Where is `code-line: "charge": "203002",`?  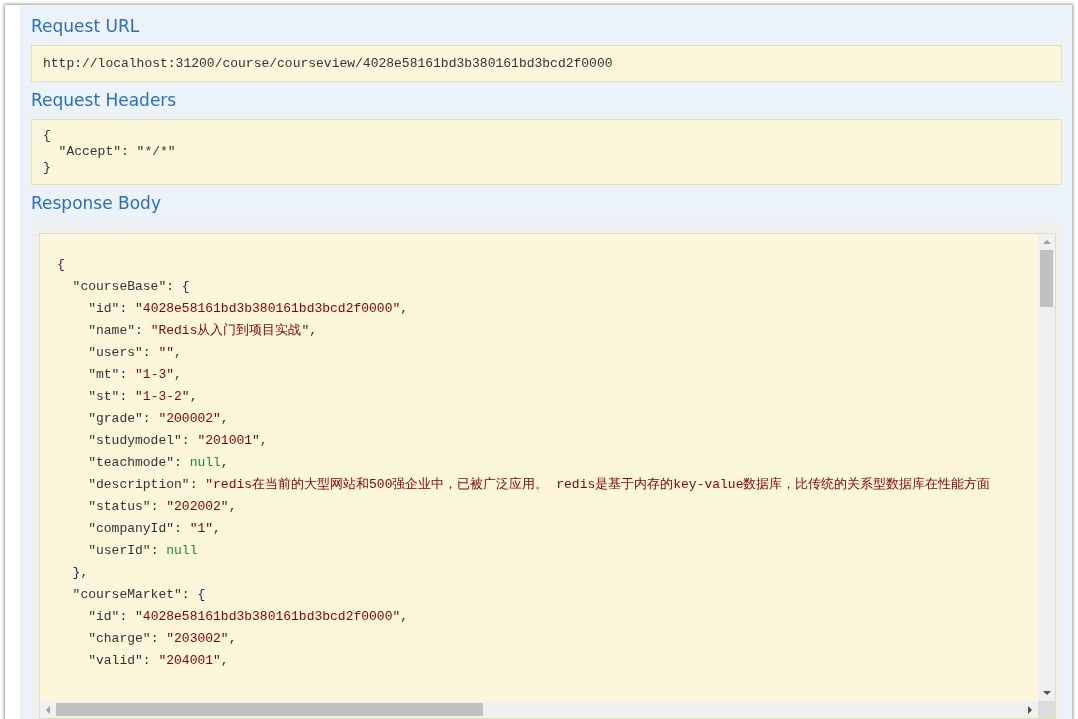
code-line: "charge": "203002", is located at coordinates (162, 639).